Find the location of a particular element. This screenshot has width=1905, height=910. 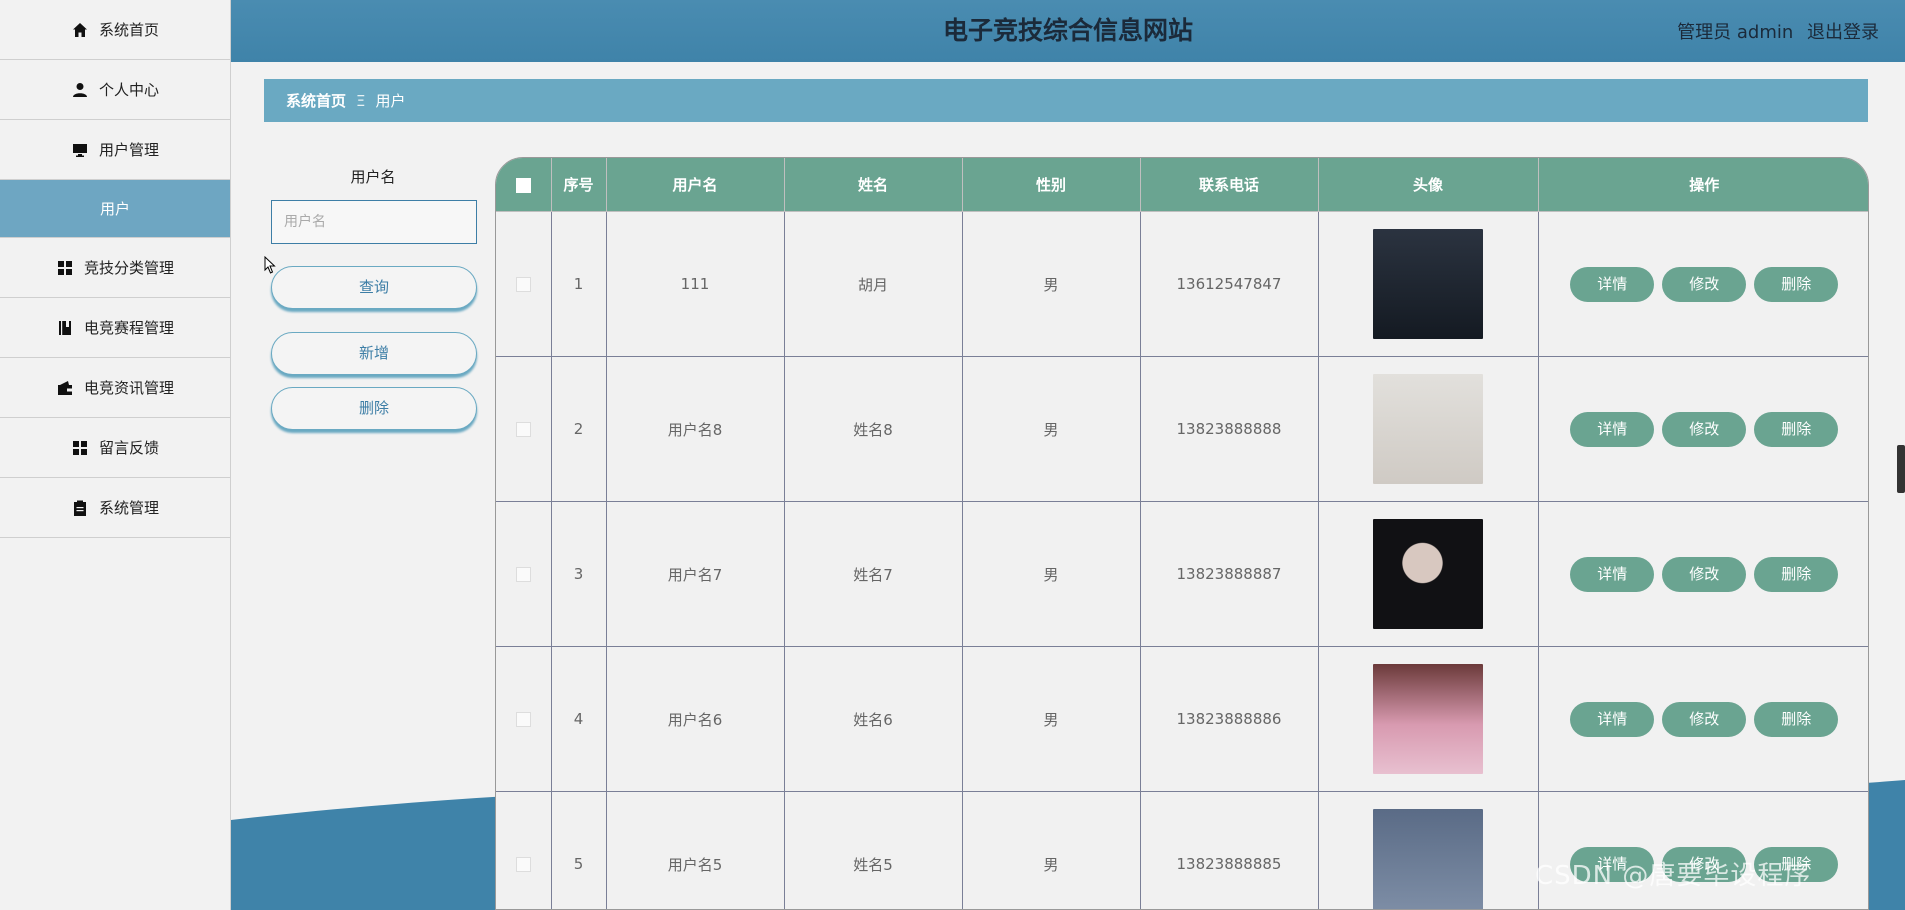

sidebar-item-label: 用户 is located at coordinates (114, 209).